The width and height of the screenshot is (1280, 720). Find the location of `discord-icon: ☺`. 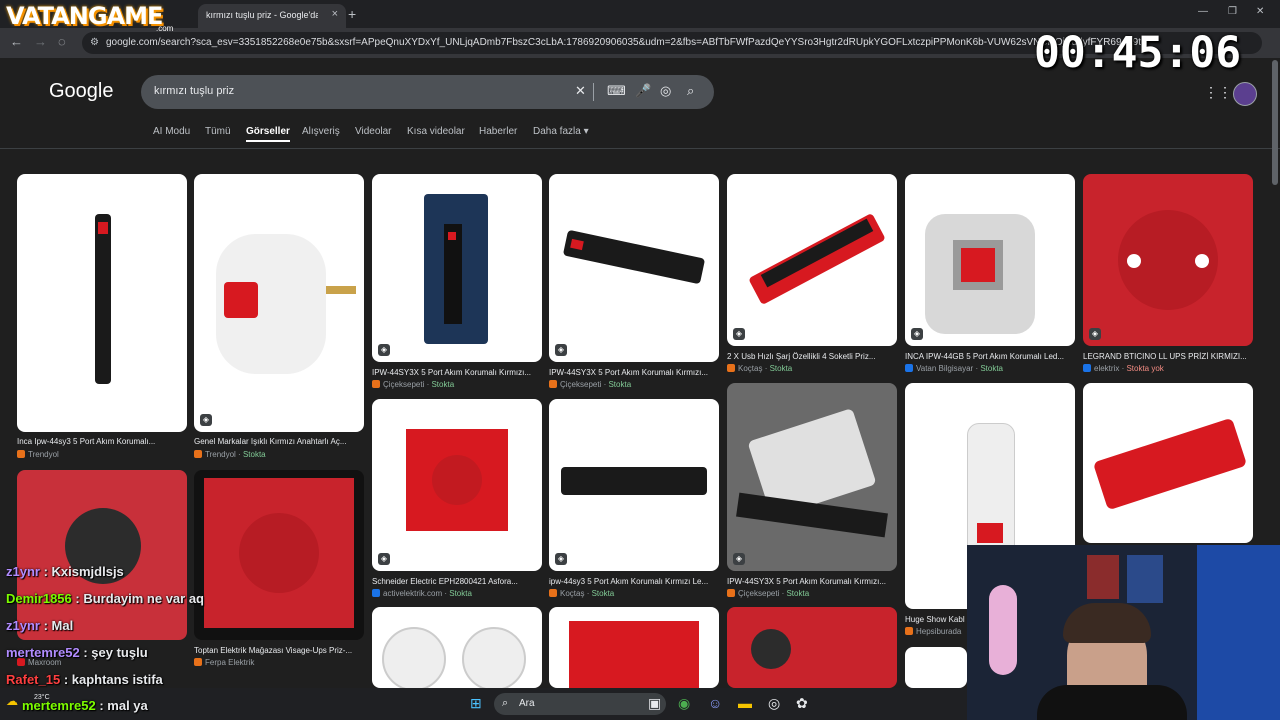

discord-icon: ☺ is located at coordinates (715, 703).